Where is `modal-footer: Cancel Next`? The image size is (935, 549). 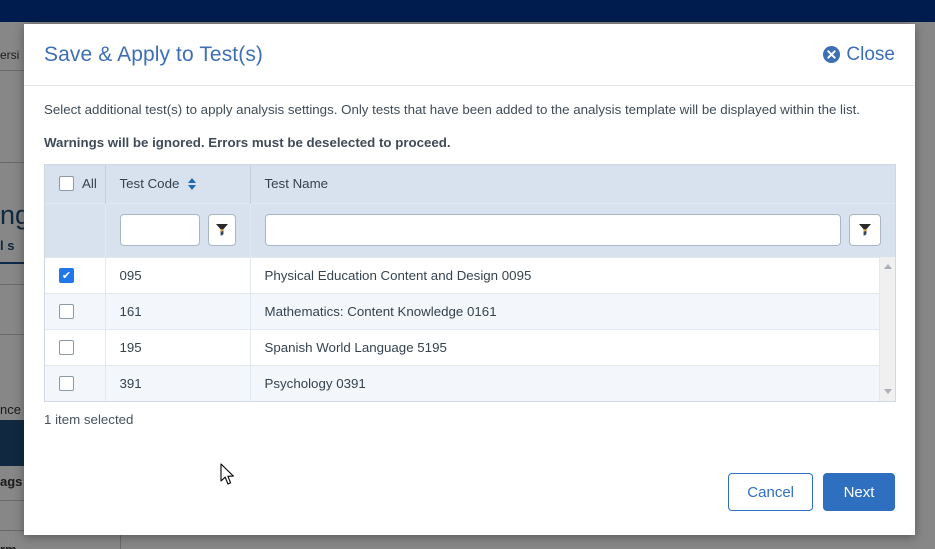 modal-footer: Cancel Next is located at coordinates (811, 492).